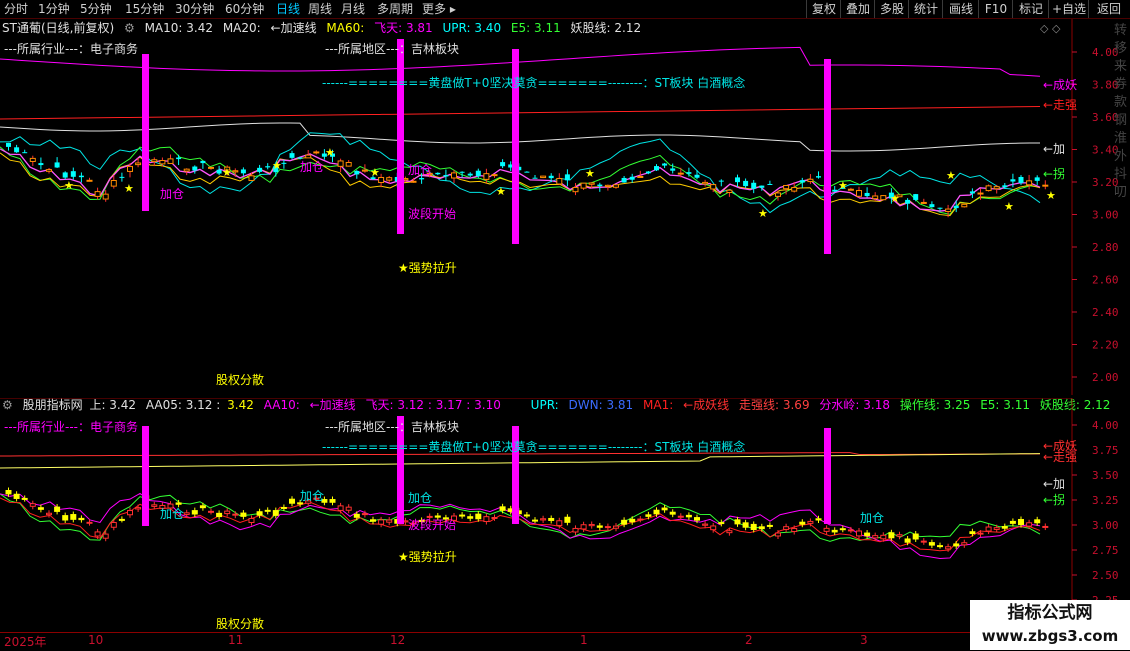 This screenshot has height=651, width=1130. What do you see at coordinates (395, 9) in the screenshot?
I see `period-tab-multi: 多周期` at bounding box center [395, 9].